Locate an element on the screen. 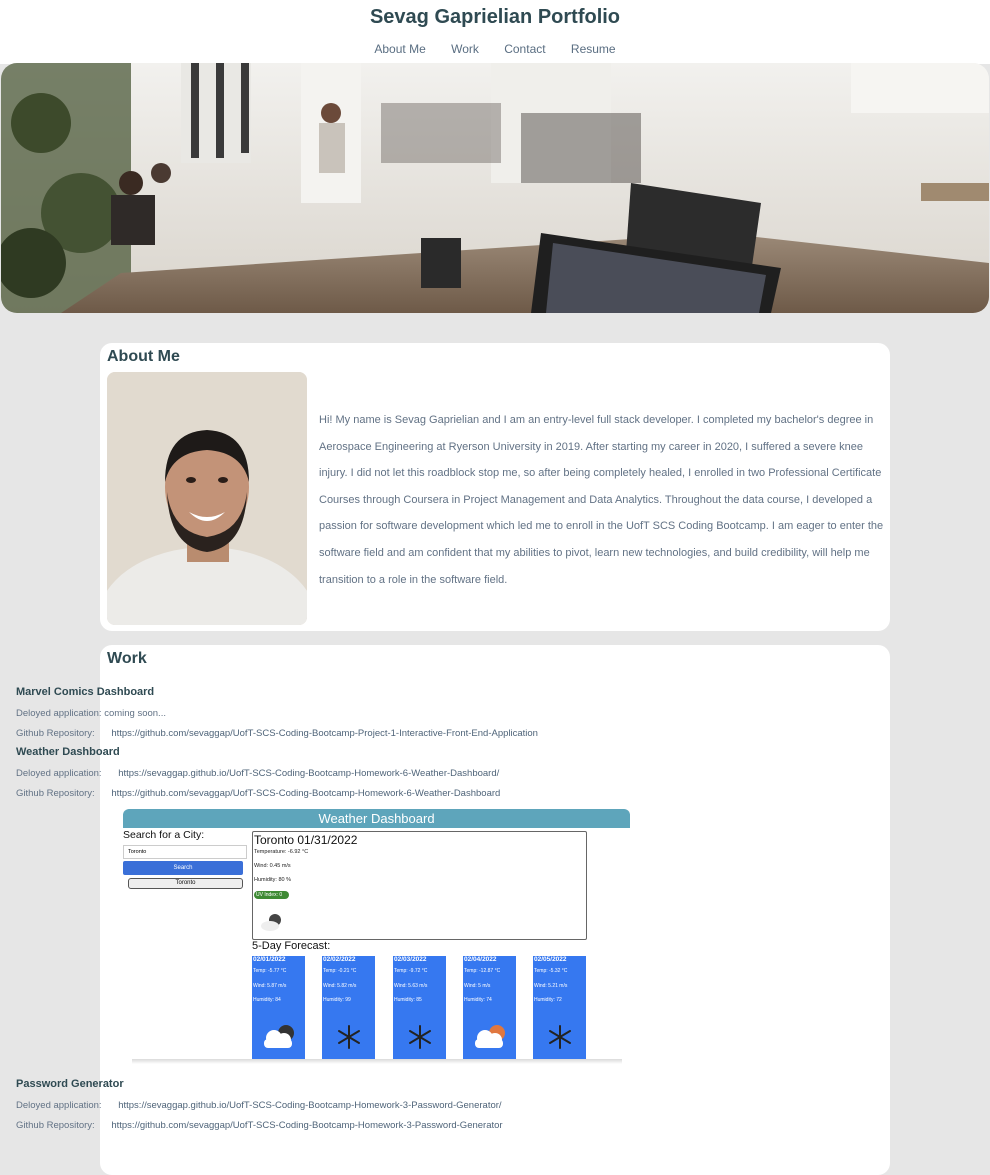 The height and width of the screenshot is (1175, 990). forecast-temp: Temp: -12.87 °C is located at coordinates (482, 971).